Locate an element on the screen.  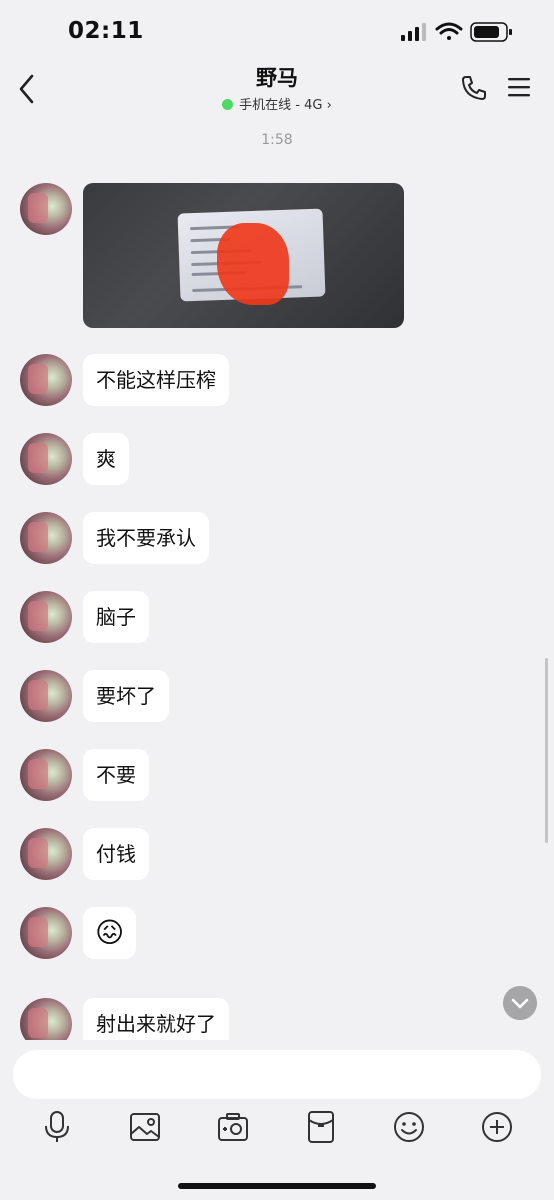
text-message: 不要 is located at coordinates (116, 775).